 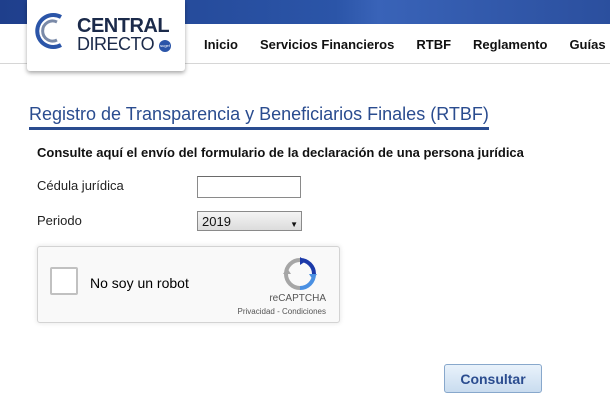 I want to click on logo-text-central: CENTRAL, so click(x=123, y=26).